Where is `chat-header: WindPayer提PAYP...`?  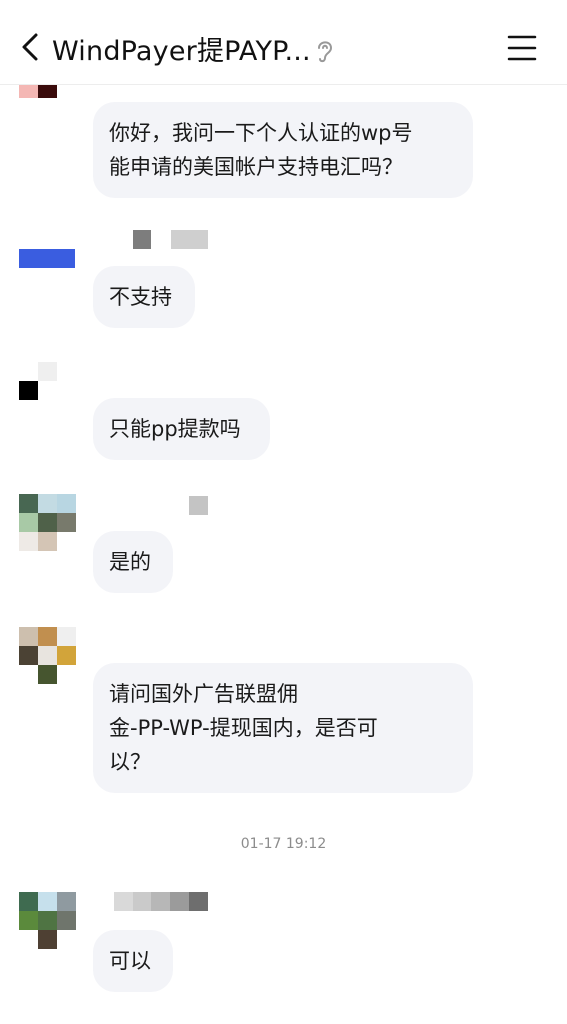 chat-header: WindPayer提PAYP... is located at coordinates (283, 42).